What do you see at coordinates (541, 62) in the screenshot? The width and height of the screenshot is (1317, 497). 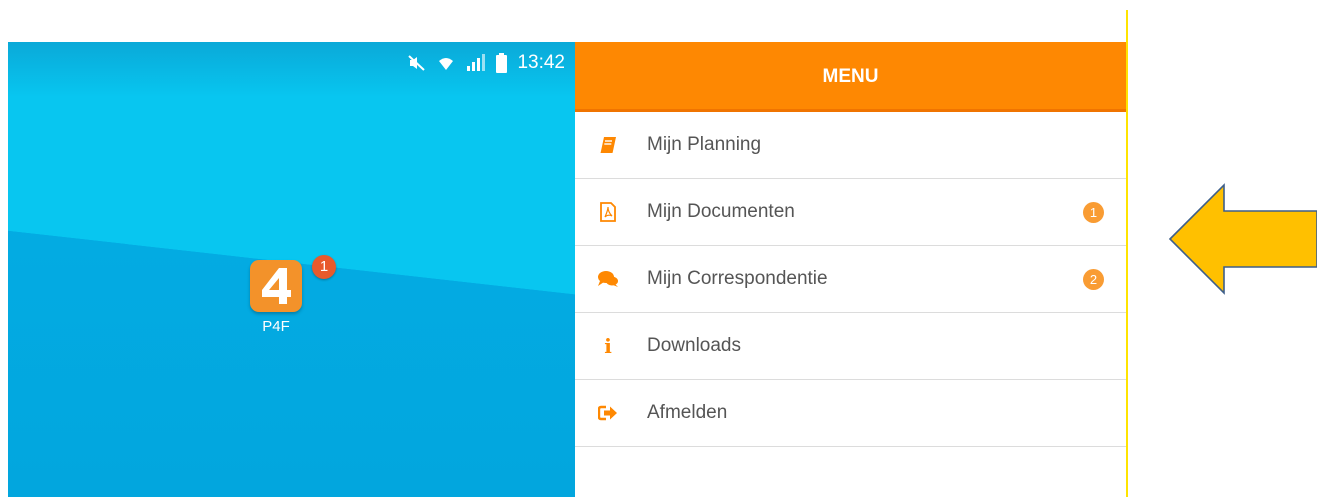 I see `status-time: 13:42` at bounding box center [541, 62].